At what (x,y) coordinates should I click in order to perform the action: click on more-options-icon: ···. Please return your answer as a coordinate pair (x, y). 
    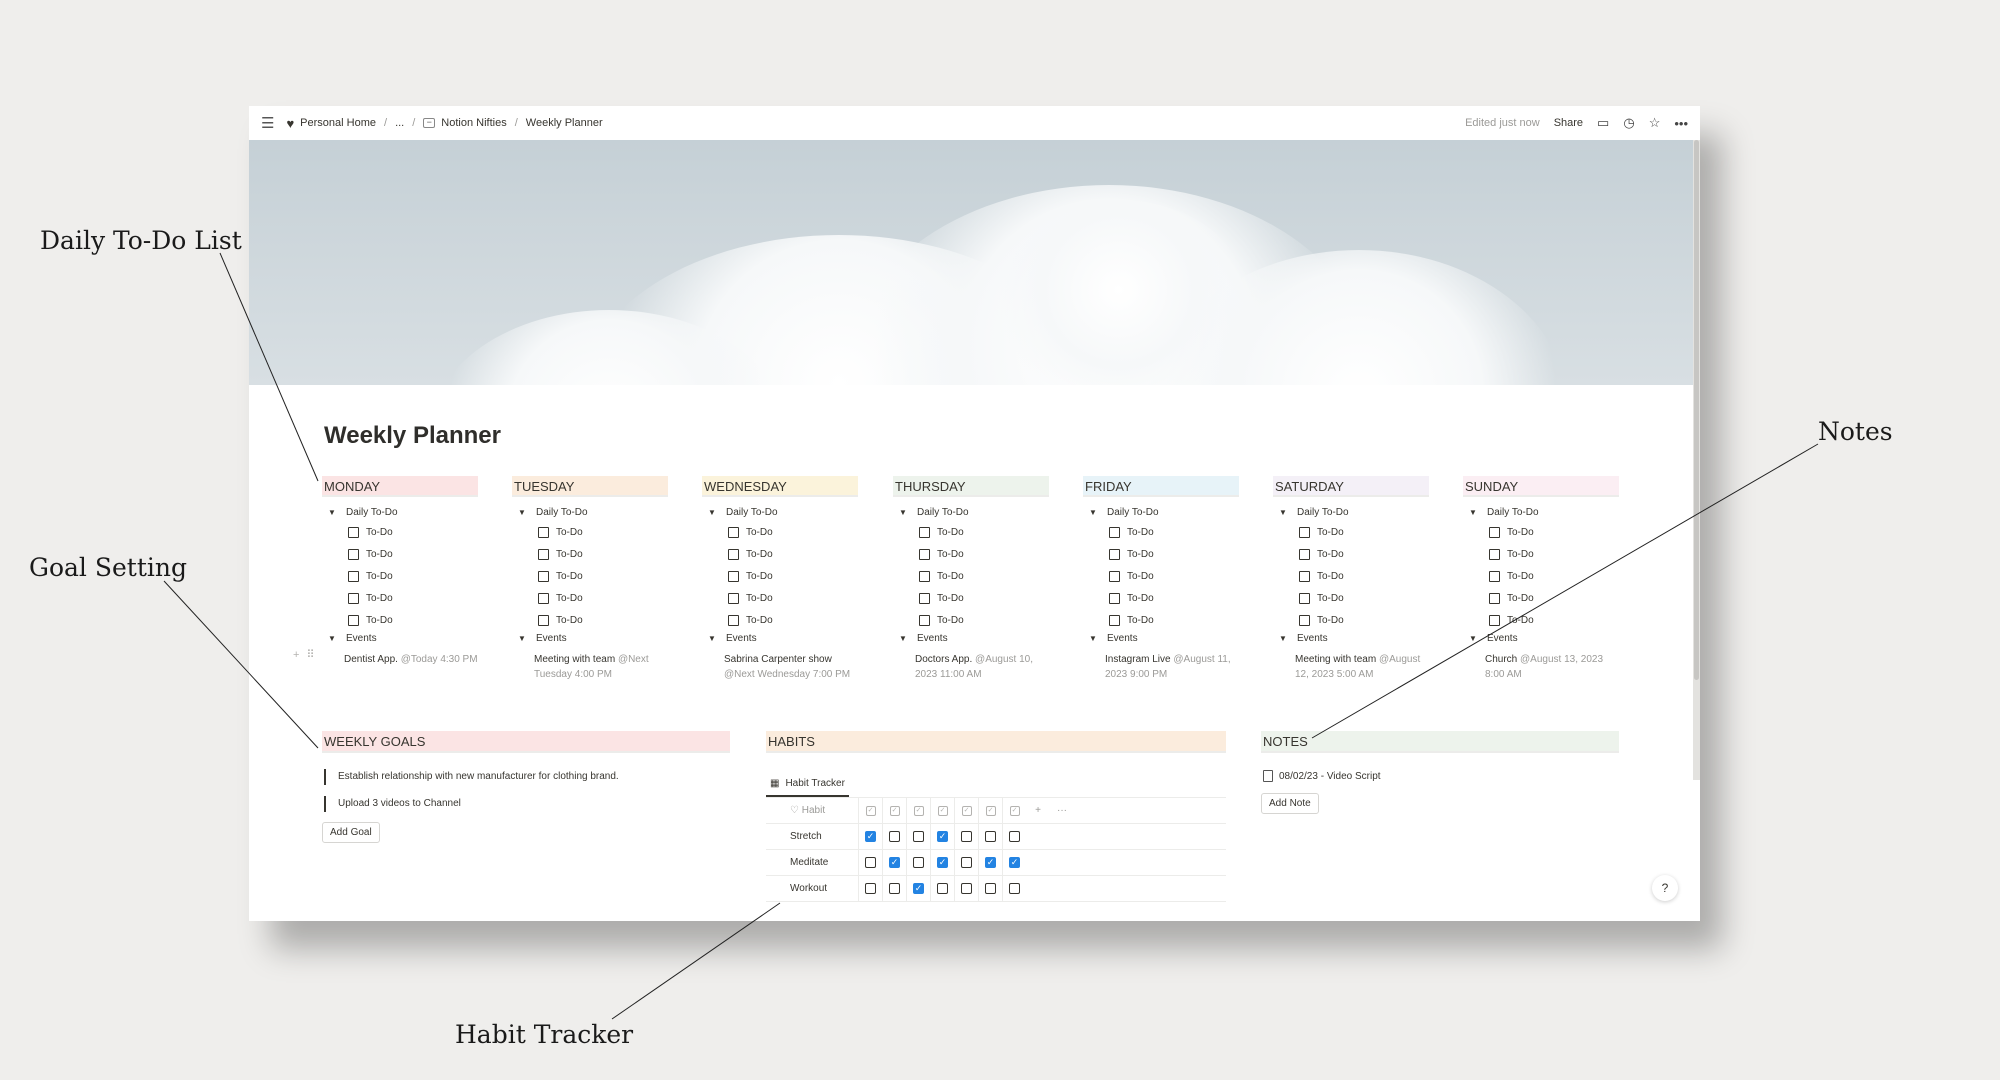
    Looking at the image, I should click on (1062, 810).